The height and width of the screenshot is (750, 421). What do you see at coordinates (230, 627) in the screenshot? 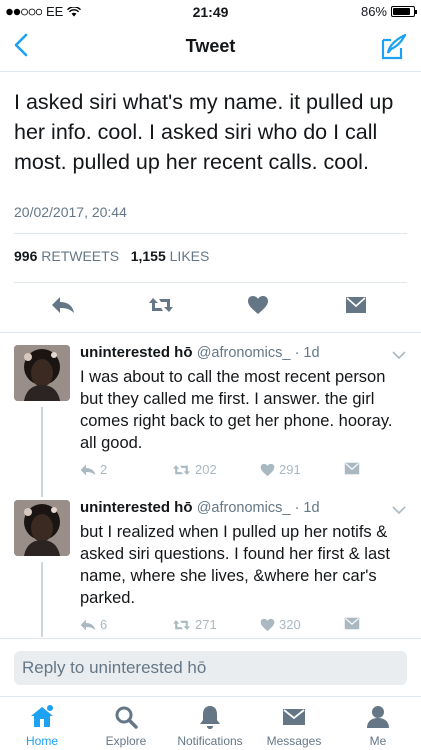
I see `reply-actions: 6 271 320` at bounding box center [230, 627].